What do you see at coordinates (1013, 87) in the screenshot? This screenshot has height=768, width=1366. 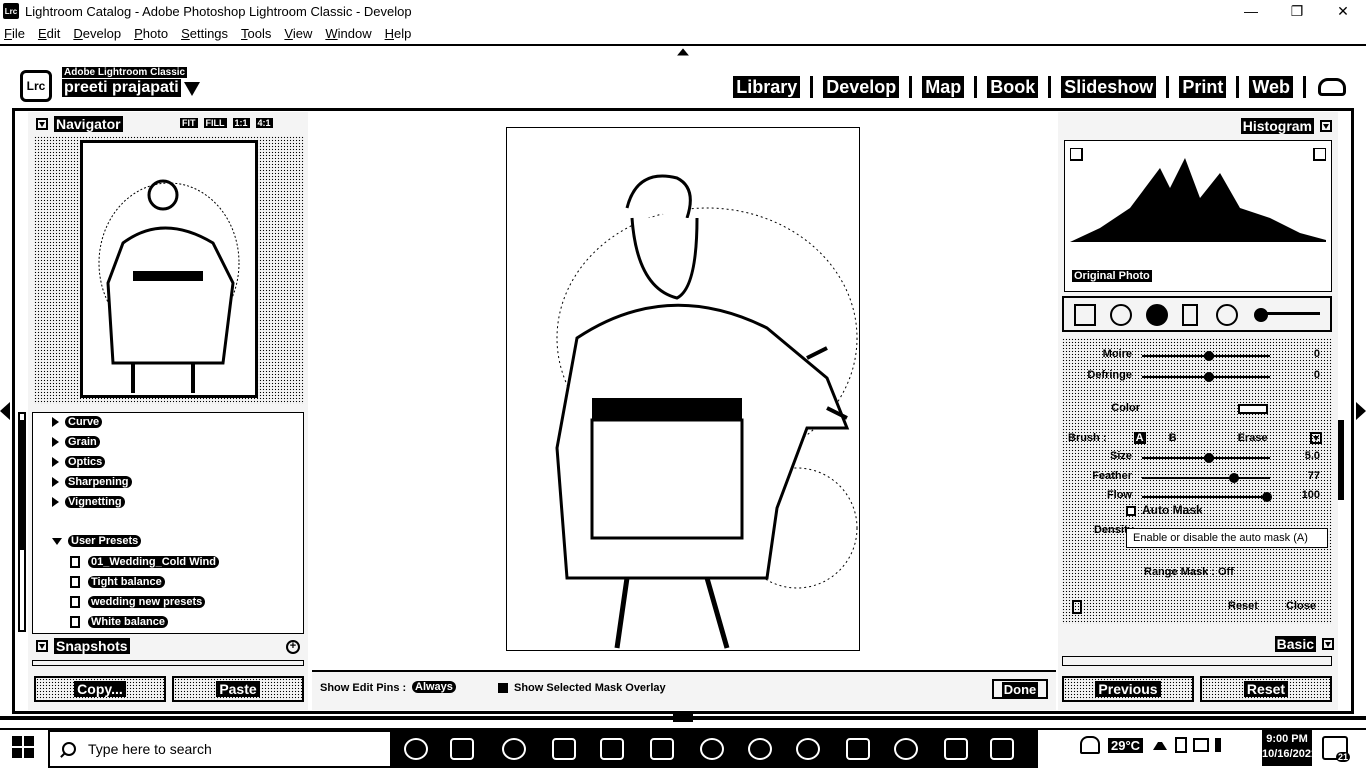 I see `module-book: Book` at bounding box center [1013, 87].